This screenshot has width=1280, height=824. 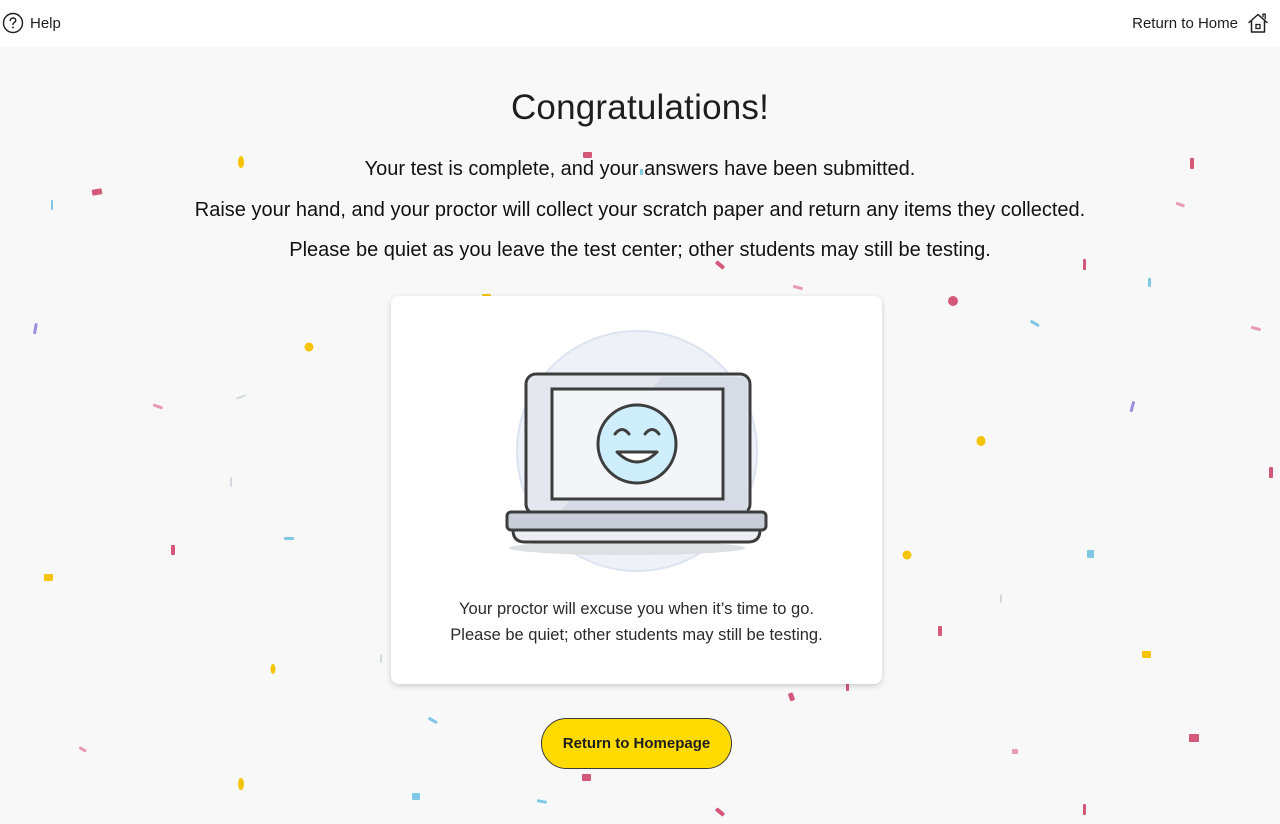 I want to click on question-circle-icon, so click(x=13, y=23).